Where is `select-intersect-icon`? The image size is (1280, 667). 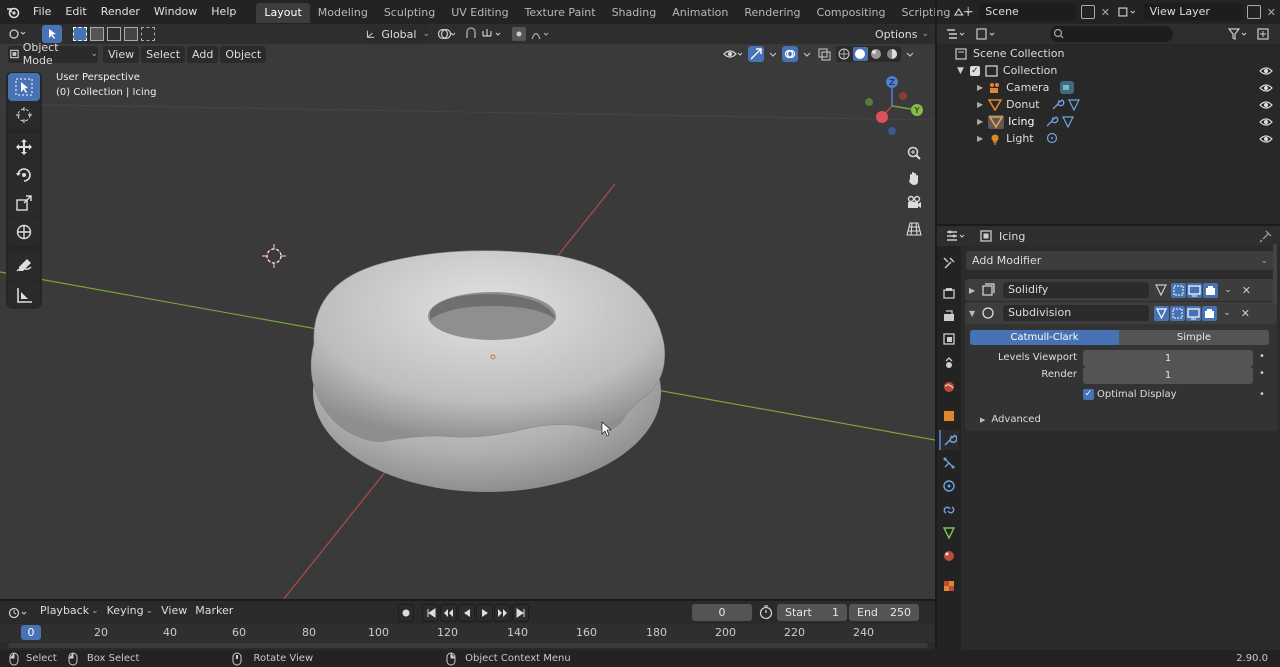 select-intersect-icon is located at coordinates (148, 34).